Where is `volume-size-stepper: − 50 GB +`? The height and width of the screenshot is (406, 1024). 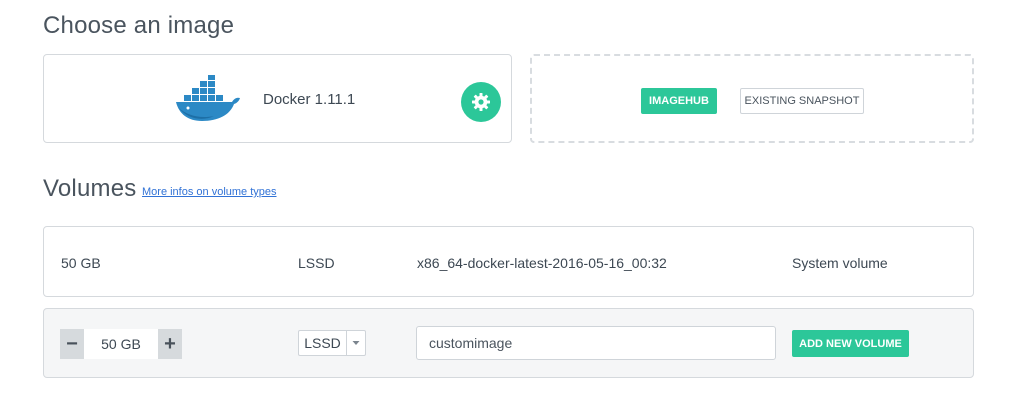 volume-size-stepper: − 50 GB + is located at coordinates (121, 344).